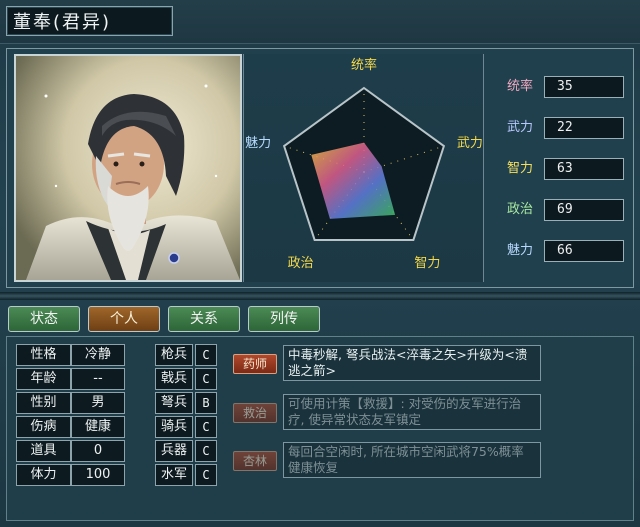 The height and width of the screenshot is (527, 640). Describe the element at coordinates (206, 451) in the screenshot. I see `troop-grade-siege: C` at that location.